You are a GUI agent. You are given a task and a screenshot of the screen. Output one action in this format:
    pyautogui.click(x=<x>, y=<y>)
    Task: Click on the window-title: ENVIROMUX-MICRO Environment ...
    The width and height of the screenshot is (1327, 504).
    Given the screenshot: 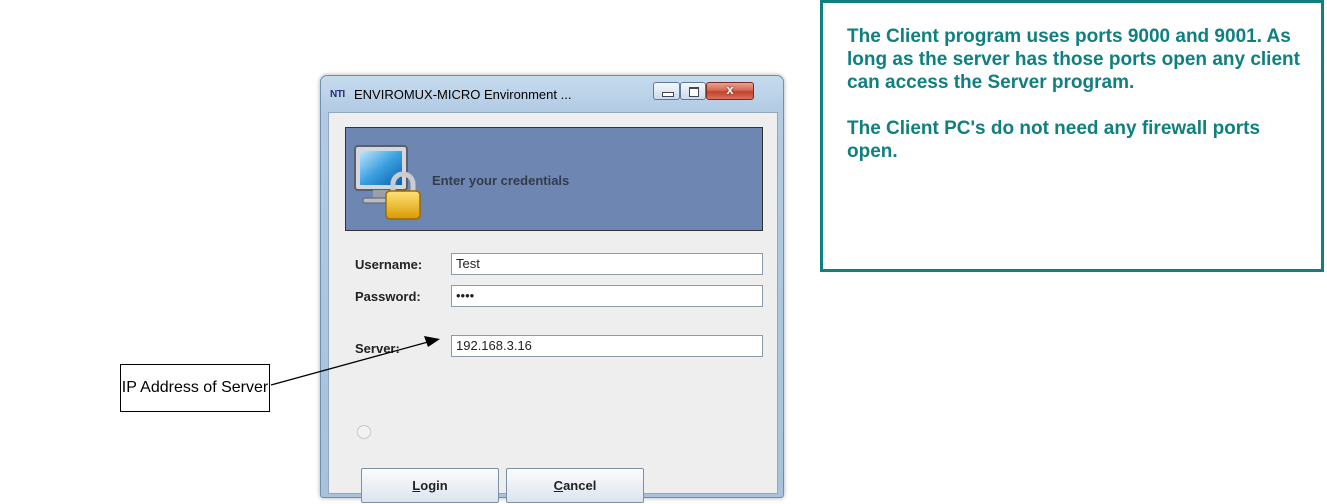 What is the action you would take?
    pyautogui.click(x=463, y=94)
    